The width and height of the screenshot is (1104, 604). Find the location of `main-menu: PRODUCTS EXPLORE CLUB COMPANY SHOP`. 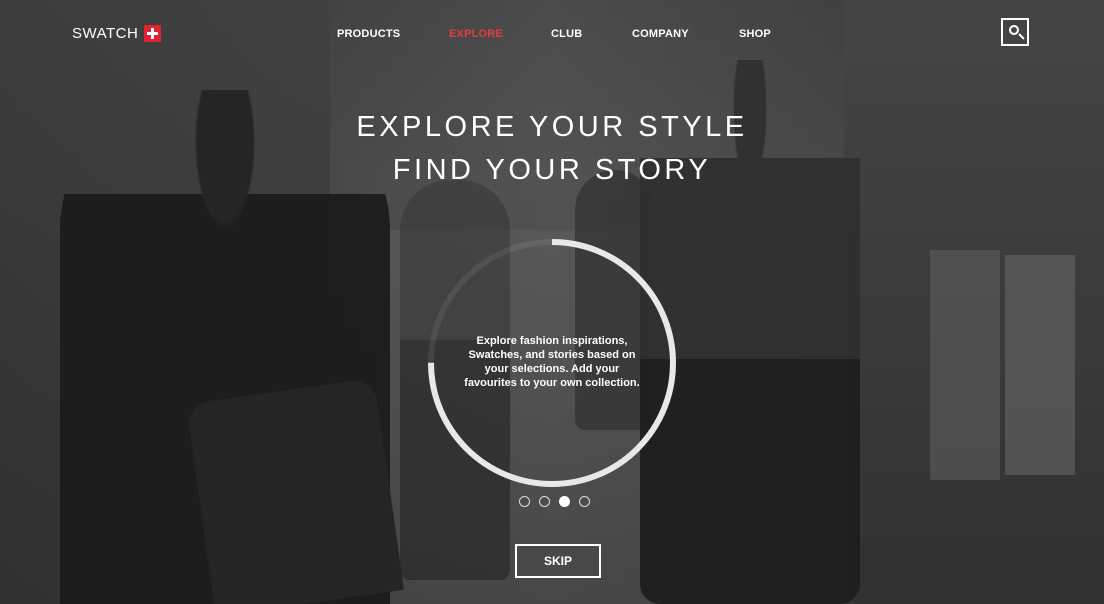

main-menu: PRODUCTS EXPLORE CLUB COMPANY SHOP is located at coordinates (552, 35).